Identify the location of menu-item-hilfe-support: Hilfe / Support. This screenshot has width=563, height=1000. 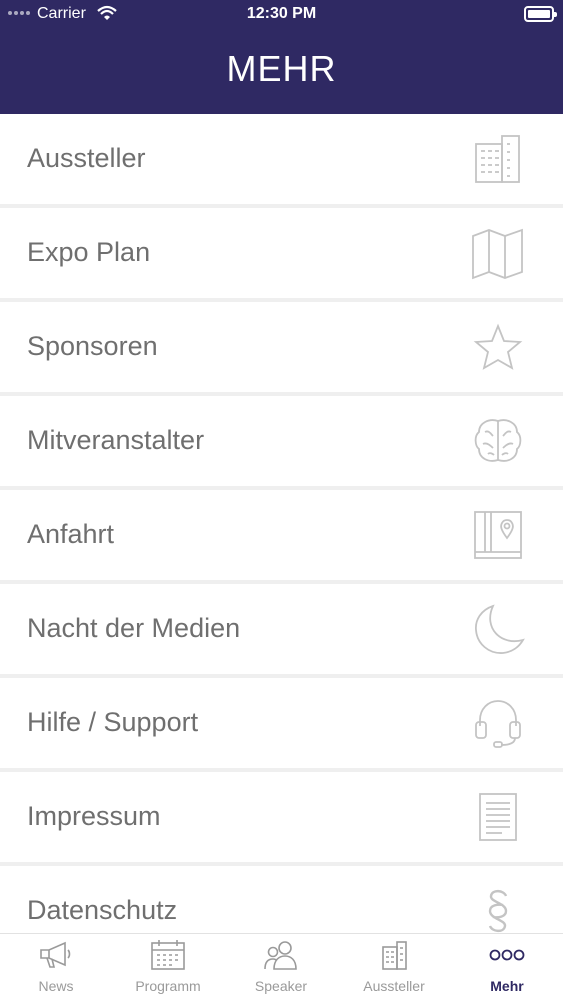
(281, 723).